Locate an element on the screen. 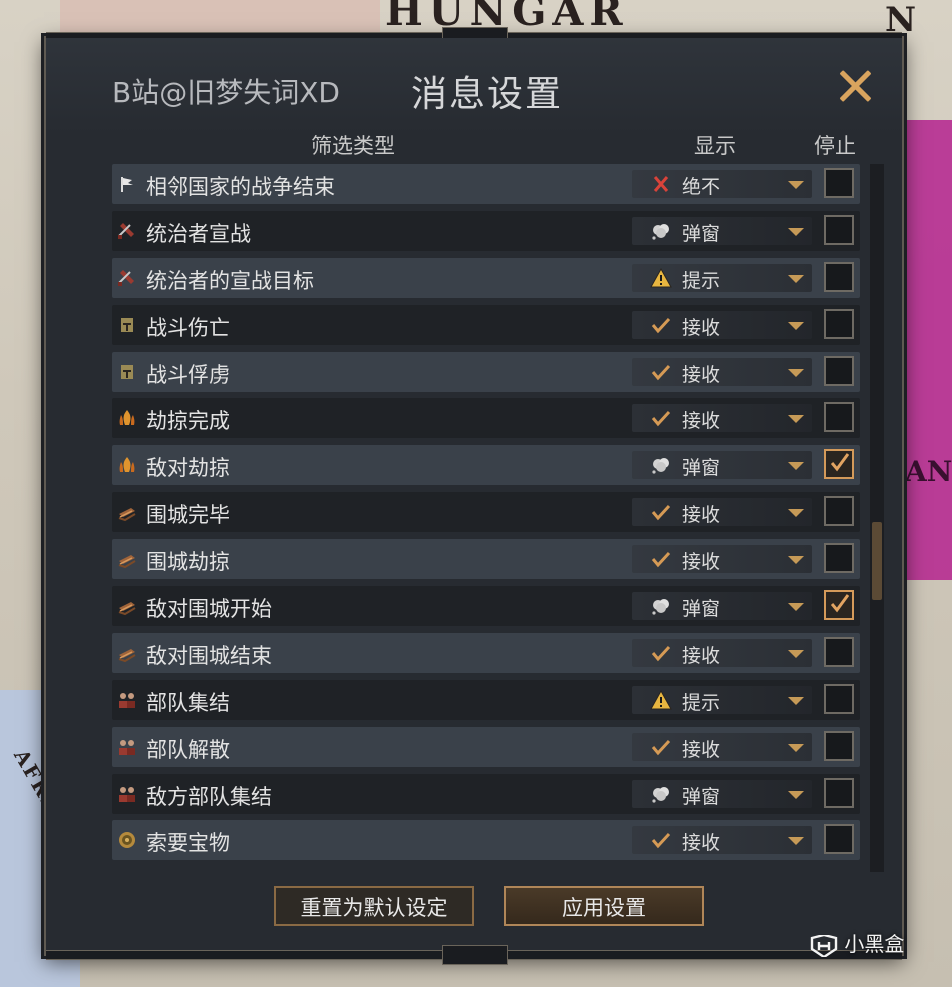 This screenshot has height=987, width=952. scrollbar is located at coordinates (877, 518).